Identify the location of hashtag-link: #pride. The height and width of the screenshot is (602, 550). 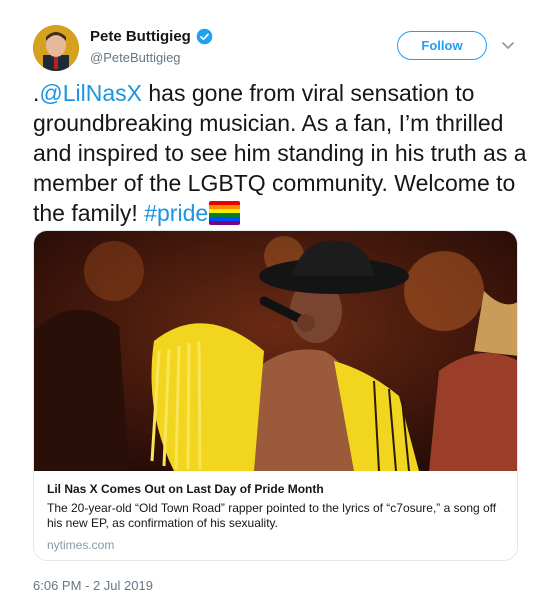
(176, 213).